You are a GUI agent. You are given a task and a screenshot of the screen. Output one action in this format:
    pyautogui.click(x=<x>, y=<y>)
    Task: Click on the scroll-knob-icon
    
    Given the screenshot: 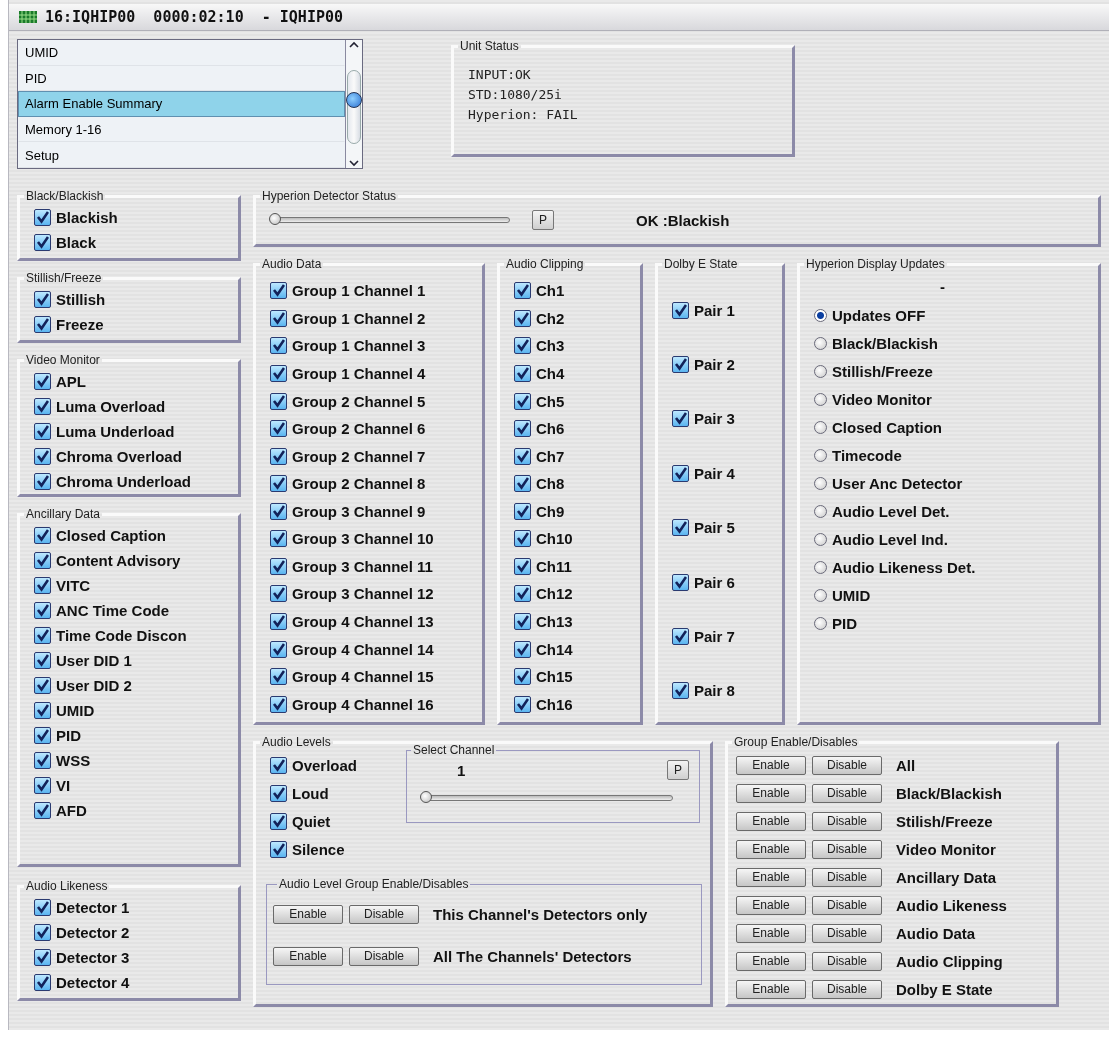 What is the action you would take?
    pyautogui.click(x=354, y=100)
    